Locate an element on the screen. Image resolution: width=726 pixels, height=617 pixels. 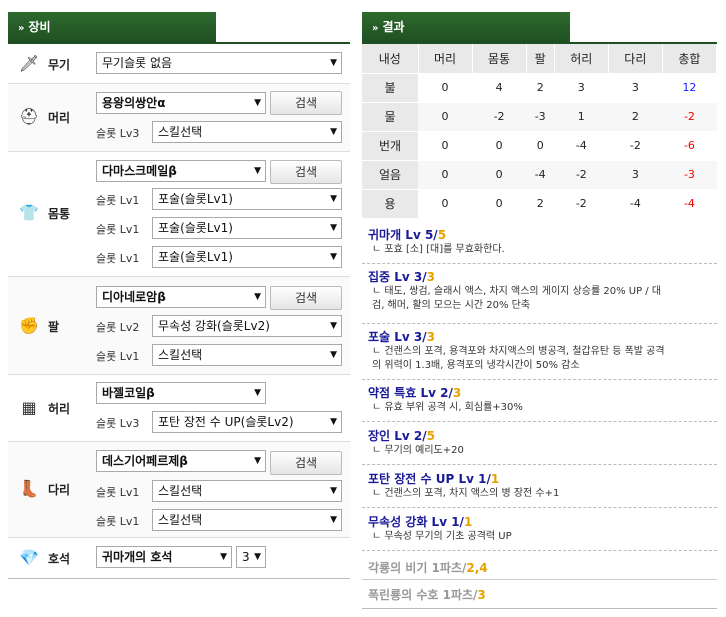
skill-name: 포술 Lv 3/ is located at coordinates (397, 337).